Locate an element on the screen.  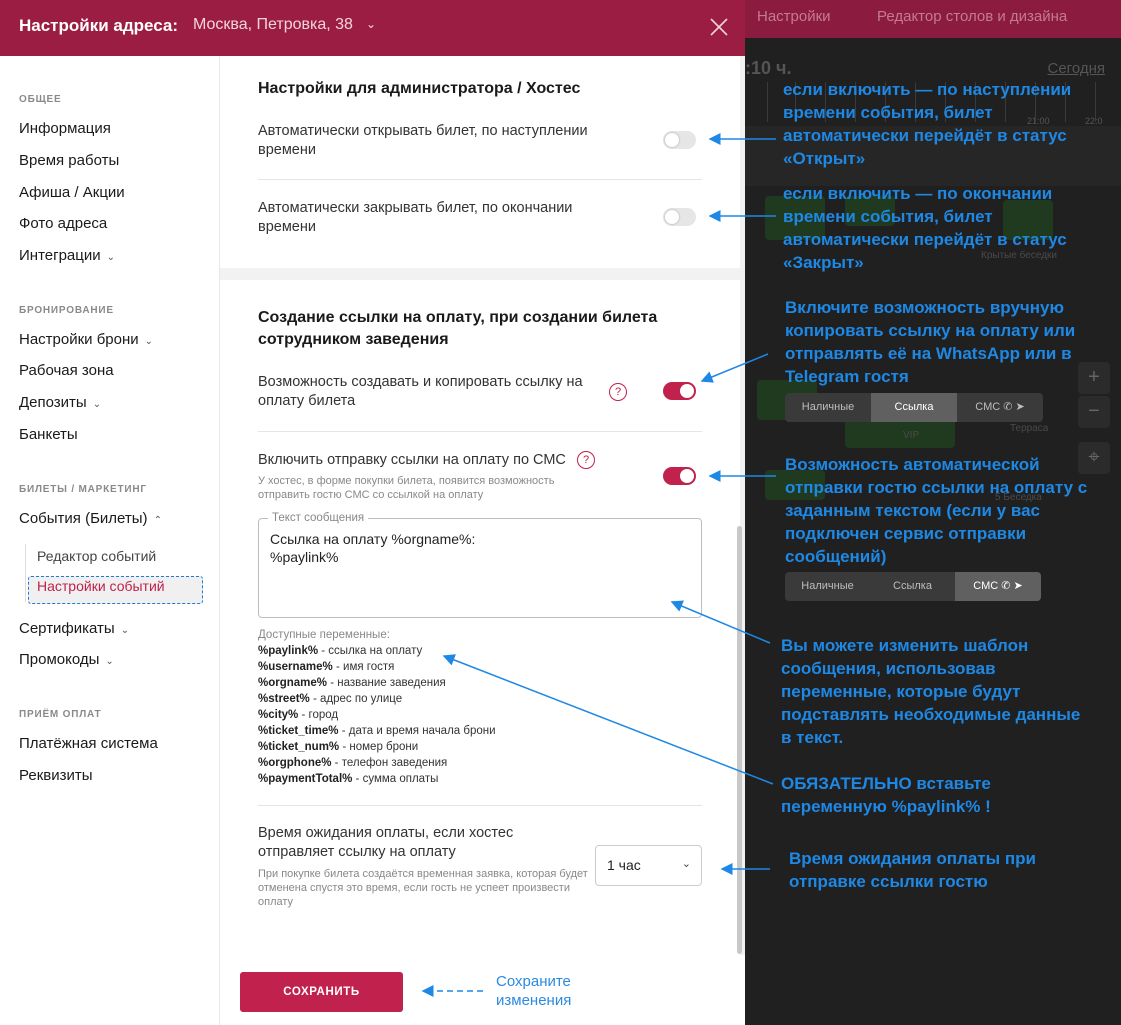
variable-name: %orgphone% is located at coordinates (295, 763).